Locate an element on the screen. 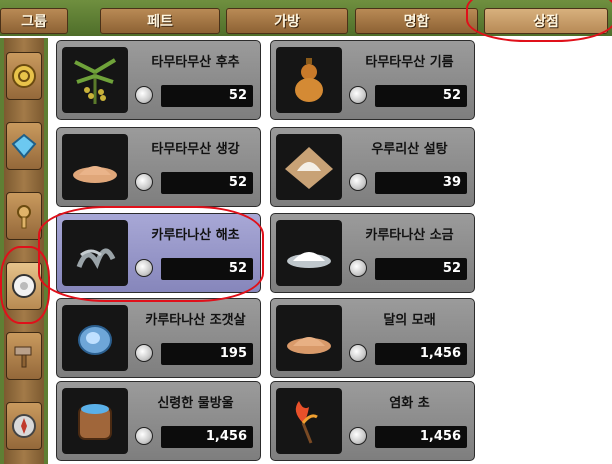 The image size is (612, 464). clam-meat-icon is located at coordinates (95, 340).